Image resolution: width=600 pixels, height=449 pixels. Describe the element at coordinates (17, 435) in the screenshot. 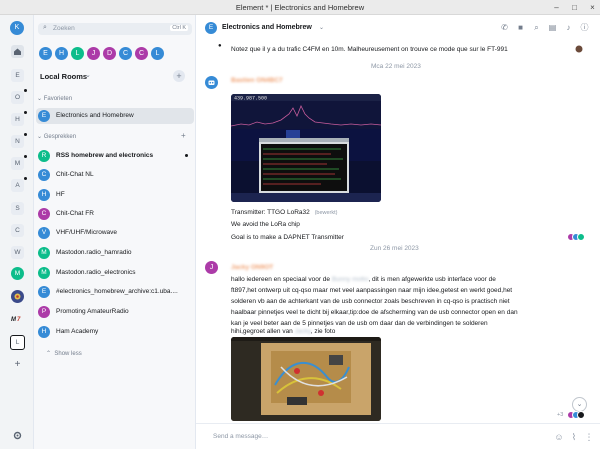

I see `settings-icon` at that location.